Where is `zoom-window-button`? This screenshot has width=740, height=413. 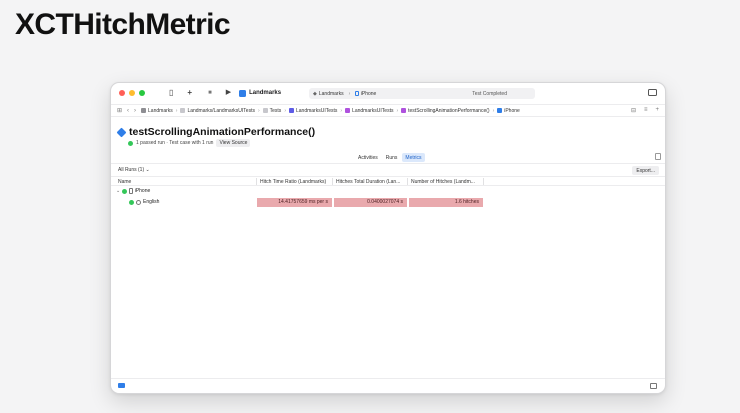
zoom-window-button is located at coordinates (142, 93).